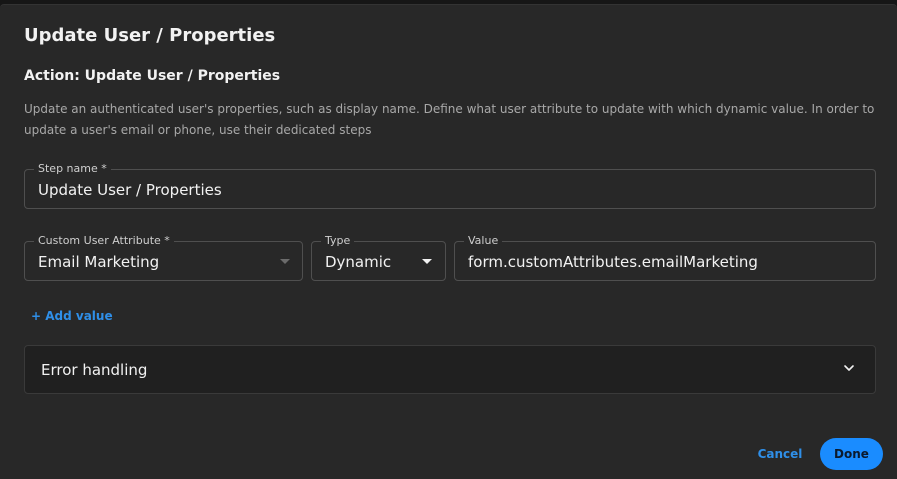 The height and width of the screenshot is (479, 897). Describe the element at coordinates (99, 262) in the screenshot. I see `custom-user-attribute-value: Email Marketing` at that location.